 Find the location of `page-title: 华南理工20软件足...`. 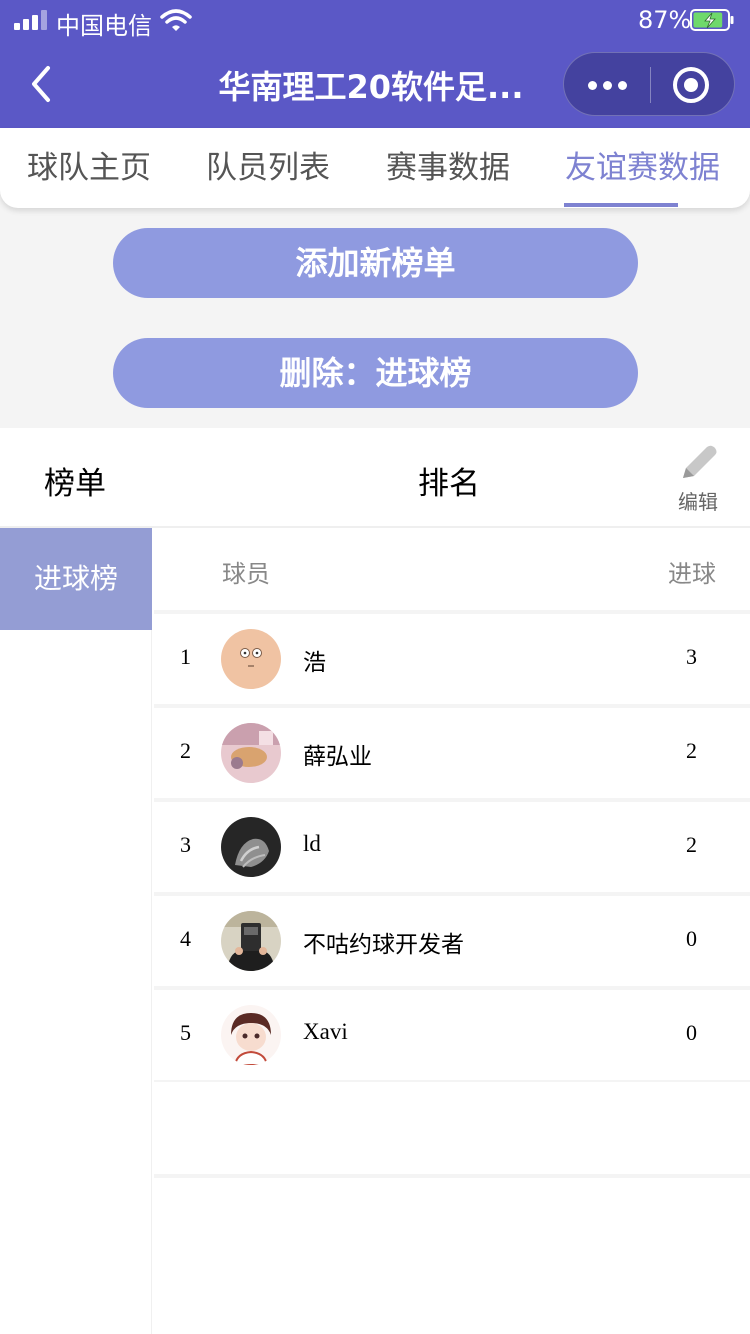

page-title: 华南理工20软件足... is located at coordinates (371, 87).